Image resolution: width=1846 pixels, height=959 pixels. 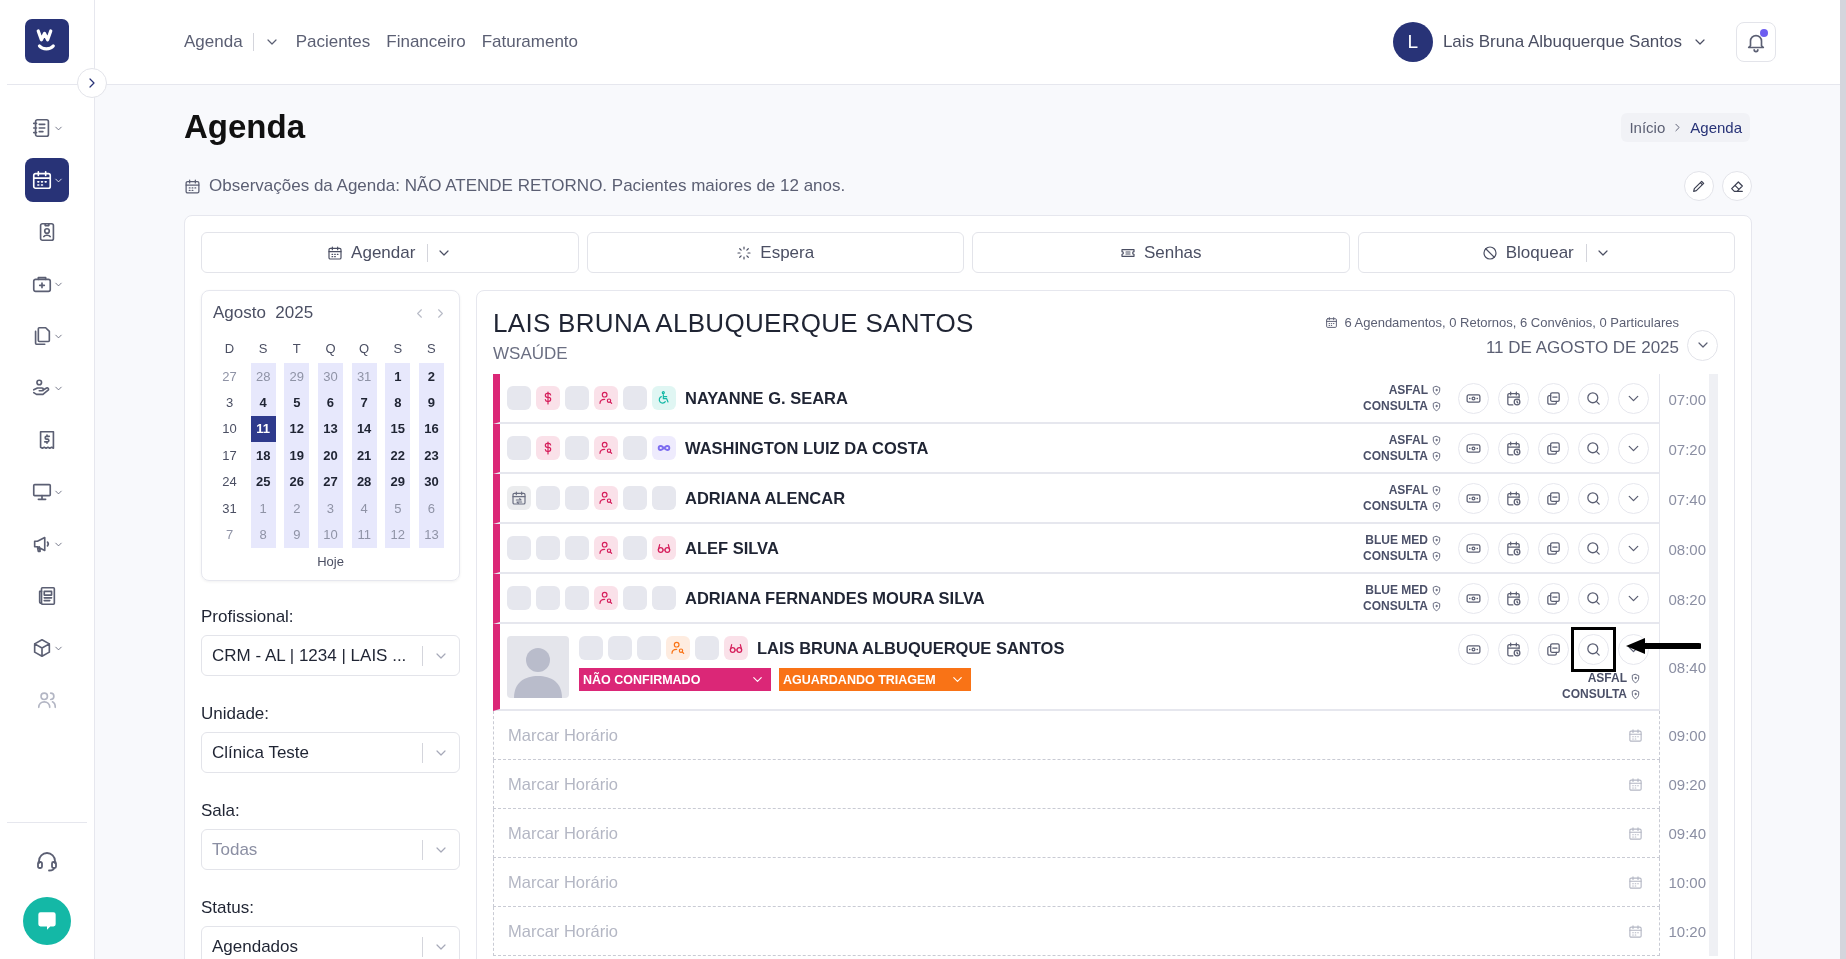 What do you see at coordinates (398, 455) in the screenshot?
I see `calendar-day: 22` at bounding box center [398, 455].